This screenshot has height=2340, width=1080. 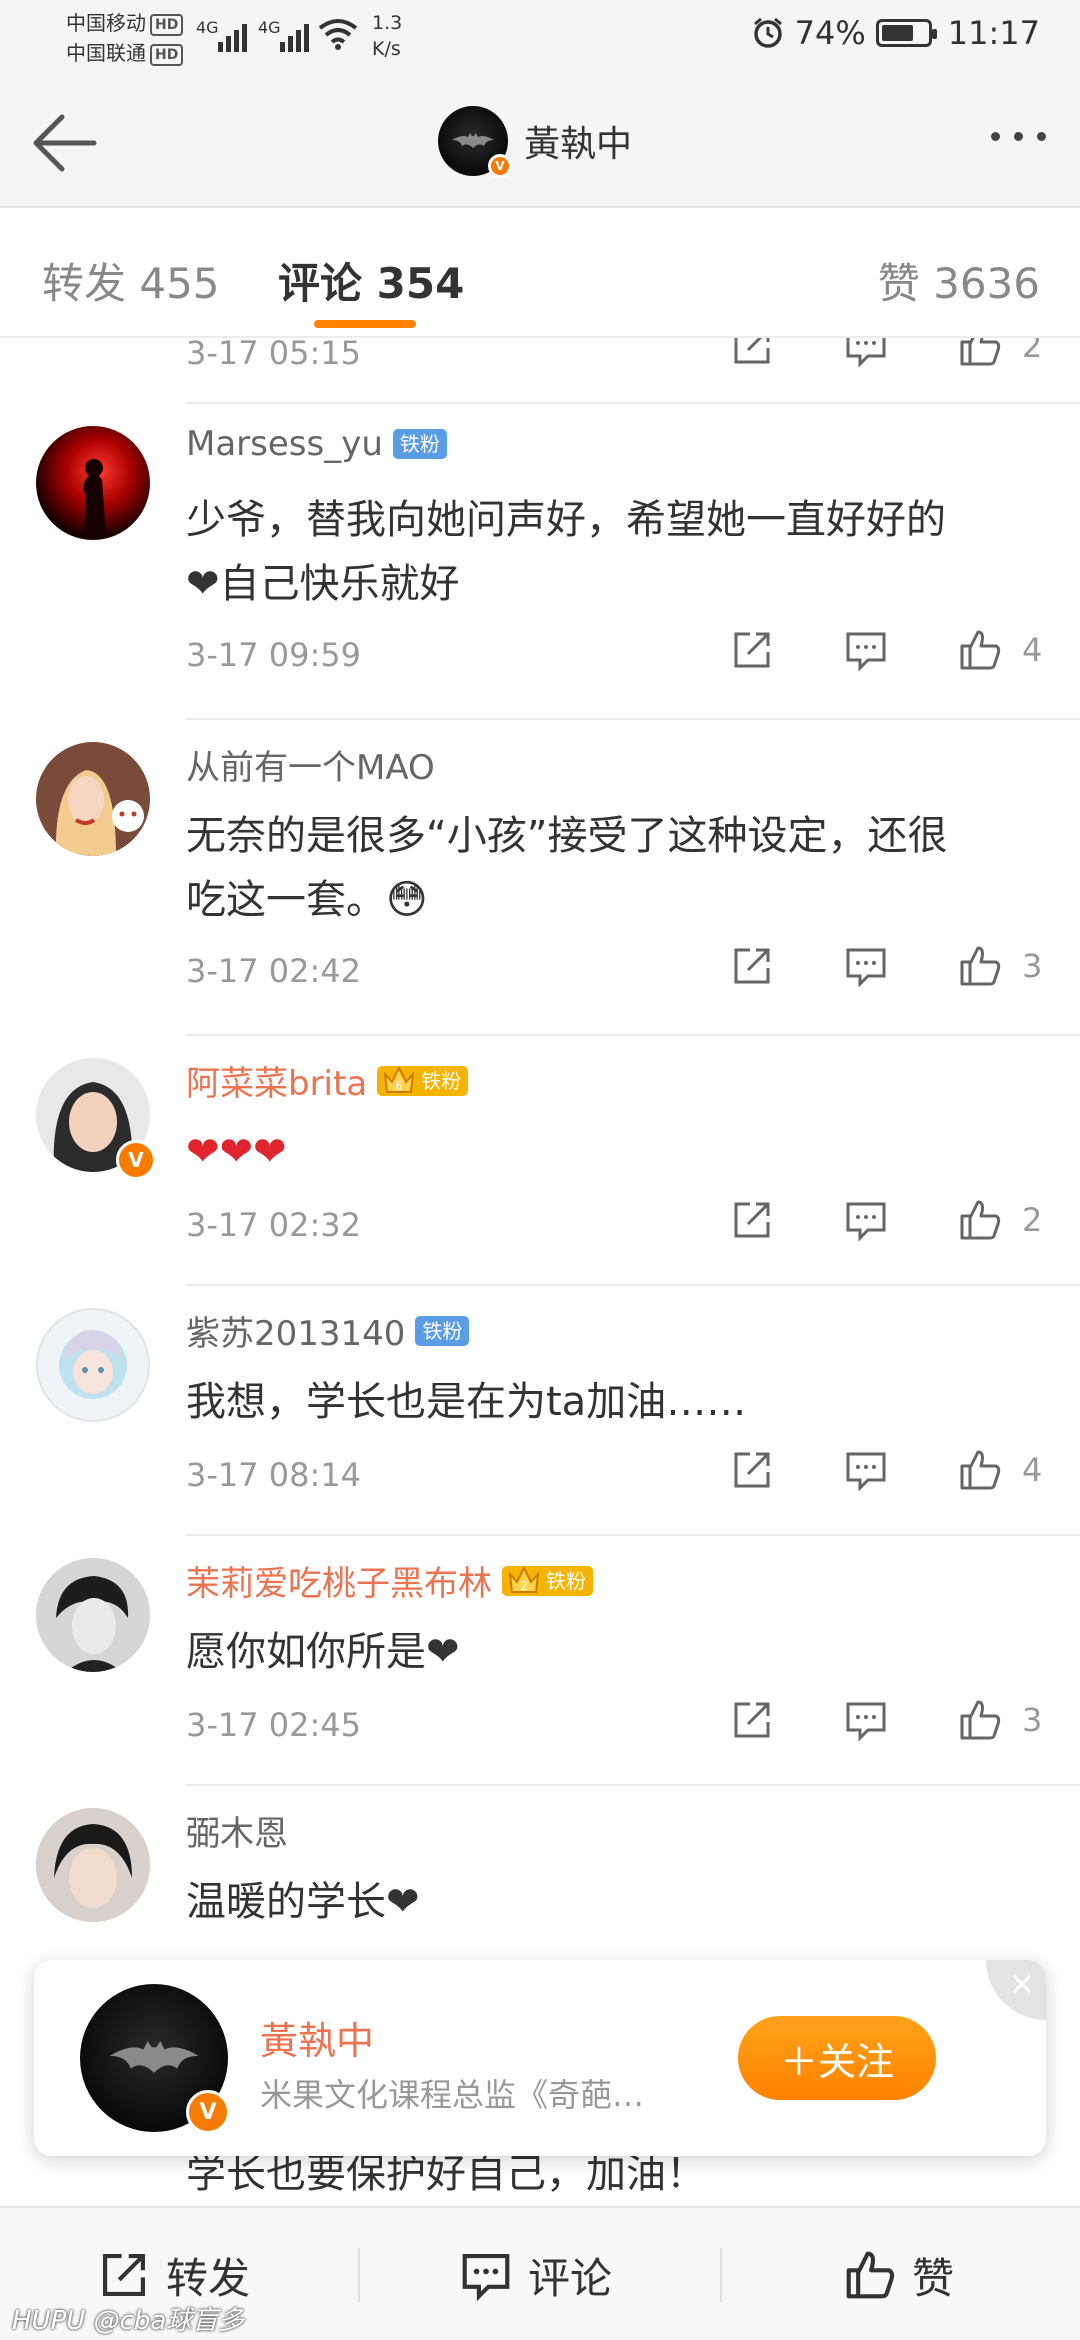 What do you see at coordinates (399, 1086) in the screenshot?
I see `crown-level: 6` at bounding box center [399, 1086].